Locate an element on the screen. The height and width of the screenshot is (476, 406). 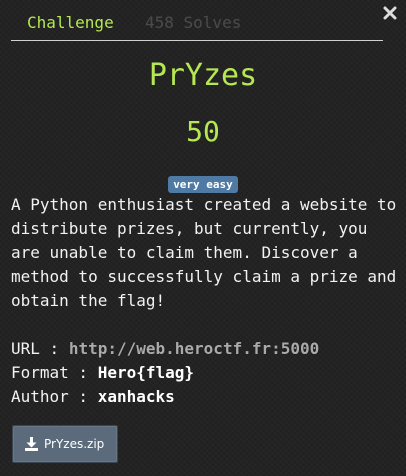
author-value: xanhacks is located at coordinates (136, 396).